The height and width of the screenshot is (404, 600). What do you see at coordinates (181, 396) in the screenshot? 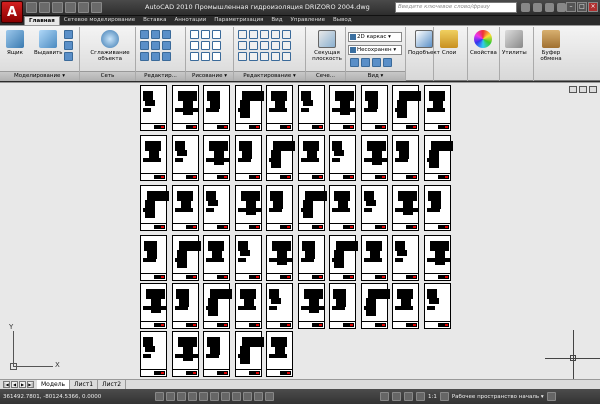
I see `ortho-icon` at bounding box center [181, 396].